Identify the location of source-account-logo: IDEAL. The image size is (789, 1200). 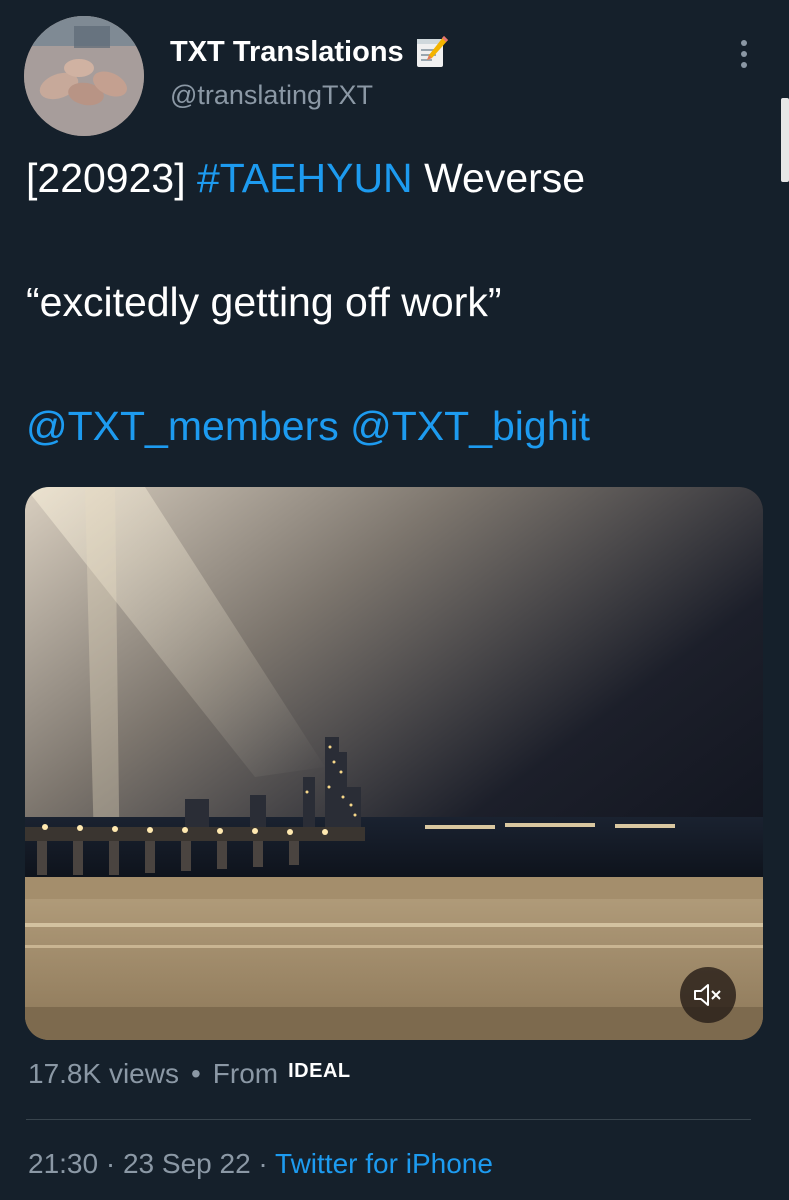
(319, 1071).